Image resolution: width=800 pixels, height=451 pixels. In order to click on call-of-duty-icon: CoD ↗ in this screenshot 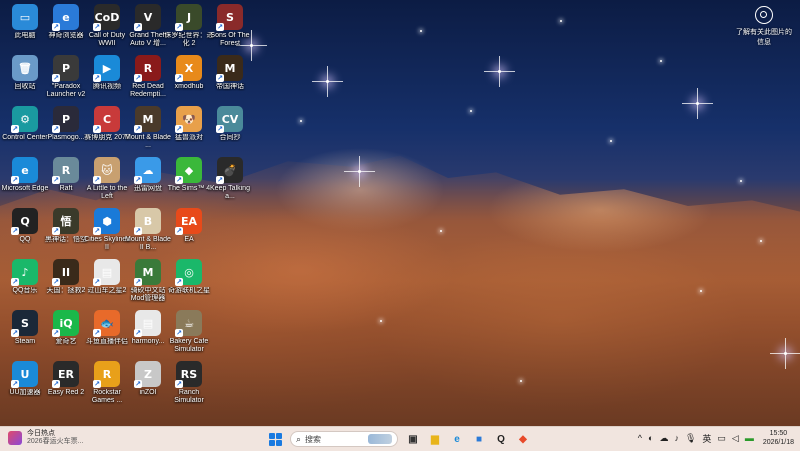, I will do `click(106, 17)`.